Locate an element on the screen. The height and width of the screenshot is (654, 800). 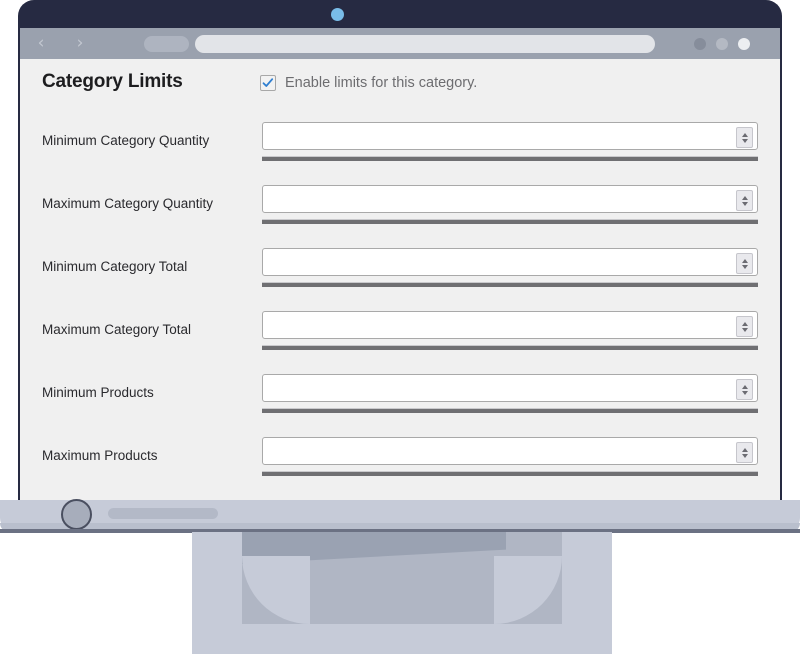
field-label: Maximum Category Total is located at coordinates (117, 329).